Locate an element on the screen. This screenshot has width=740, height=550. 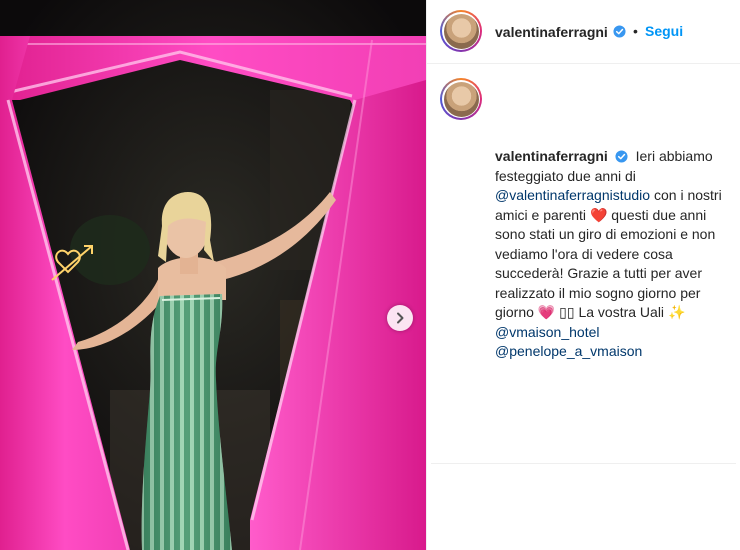
post-header: valentinaferragni • Segui is located at coordinates (583, 32).